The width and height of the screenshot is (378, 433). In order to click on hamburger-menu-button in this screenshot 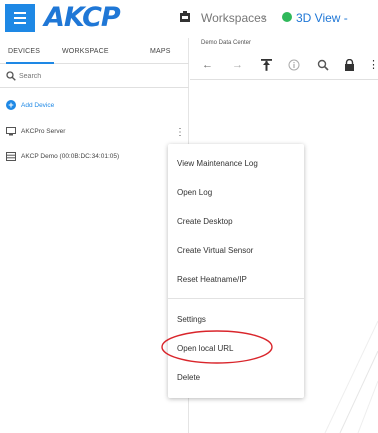, I will do `click(20, 18)`.